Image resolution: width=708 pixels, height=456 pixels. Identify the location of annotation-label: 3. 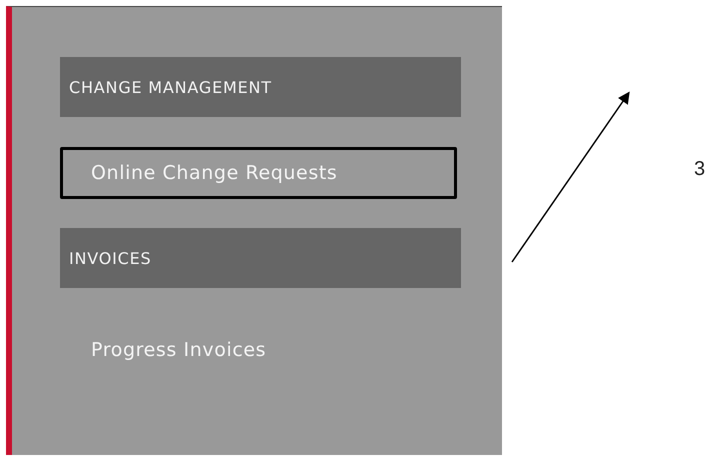
(700, 169).